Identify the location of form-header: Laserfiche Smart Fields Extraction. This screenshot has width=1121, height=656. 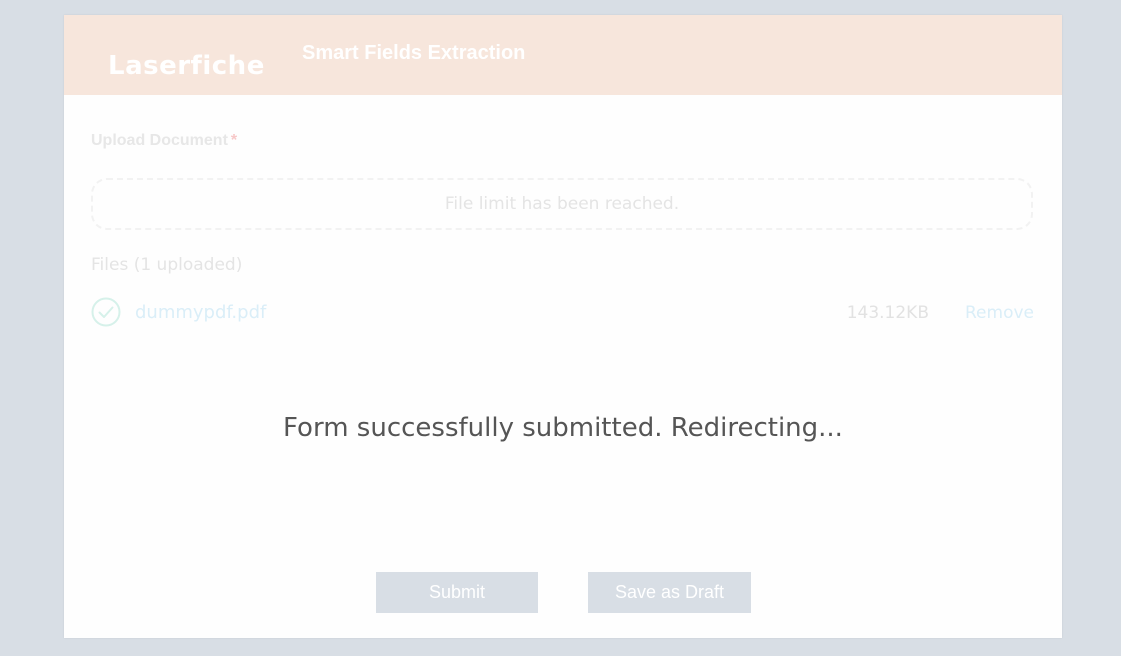
(563, 55).